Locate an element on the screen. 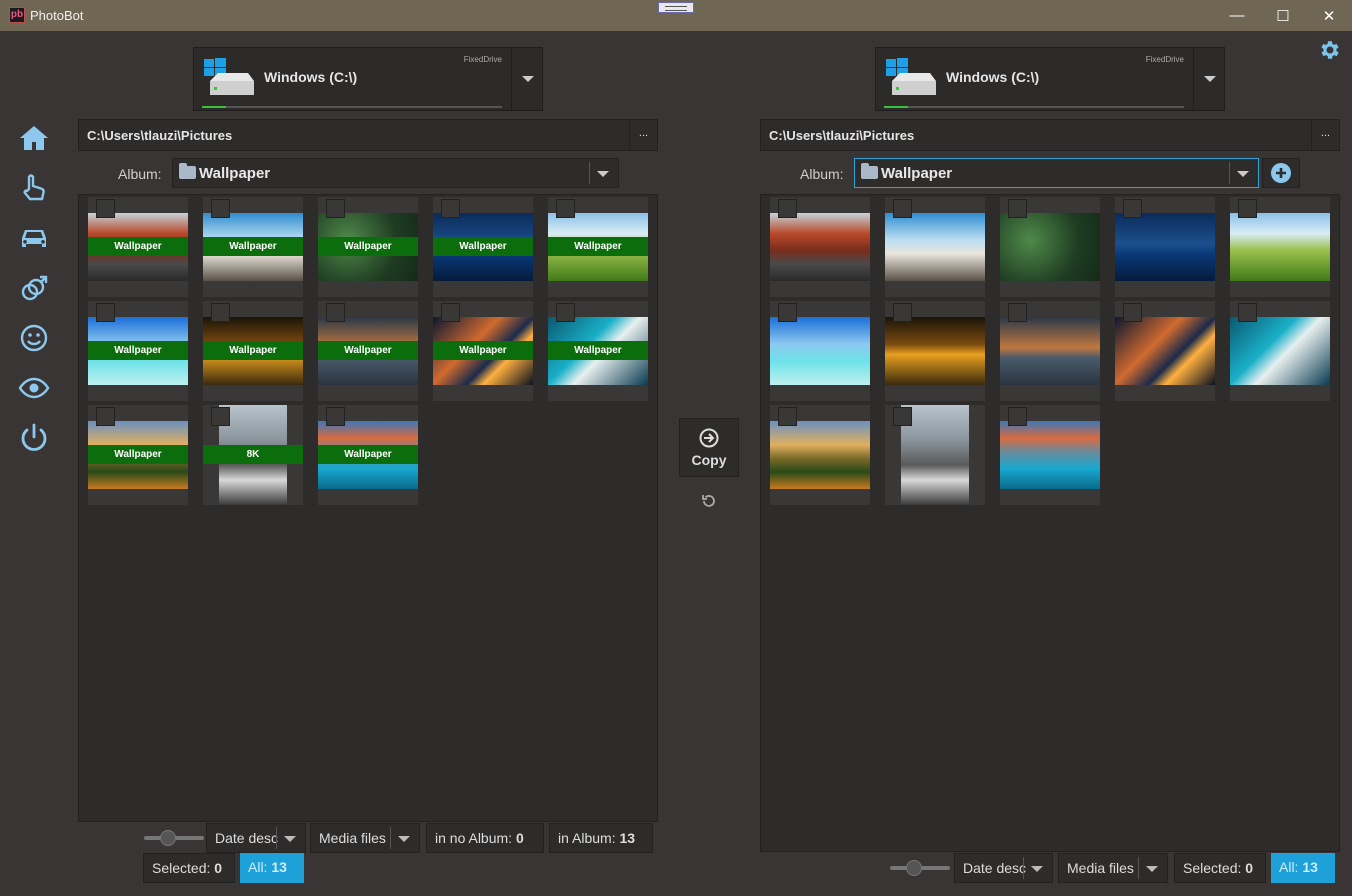  thumbnail-item: 8K is located at coordinates (253, 455).